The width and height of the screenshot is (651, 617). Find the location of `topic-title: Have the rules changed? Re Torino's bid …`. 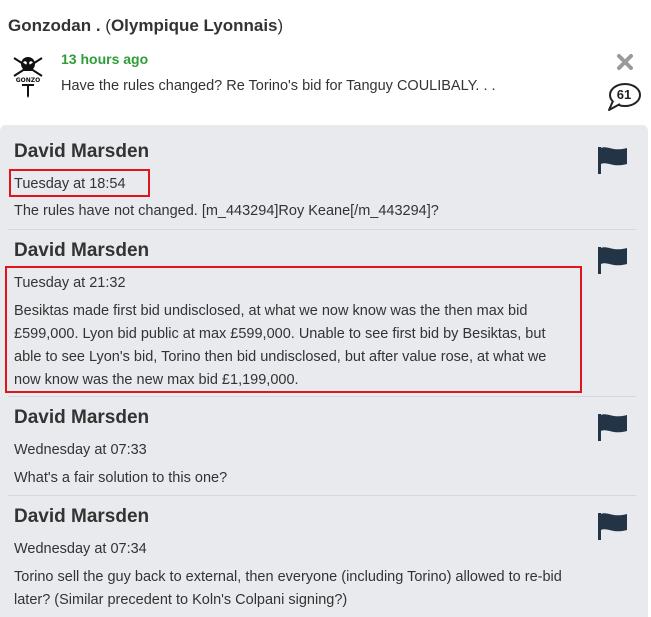

topic-title: Have the rules changed? Re Torino's bid … is located at coordinates (278, 86).